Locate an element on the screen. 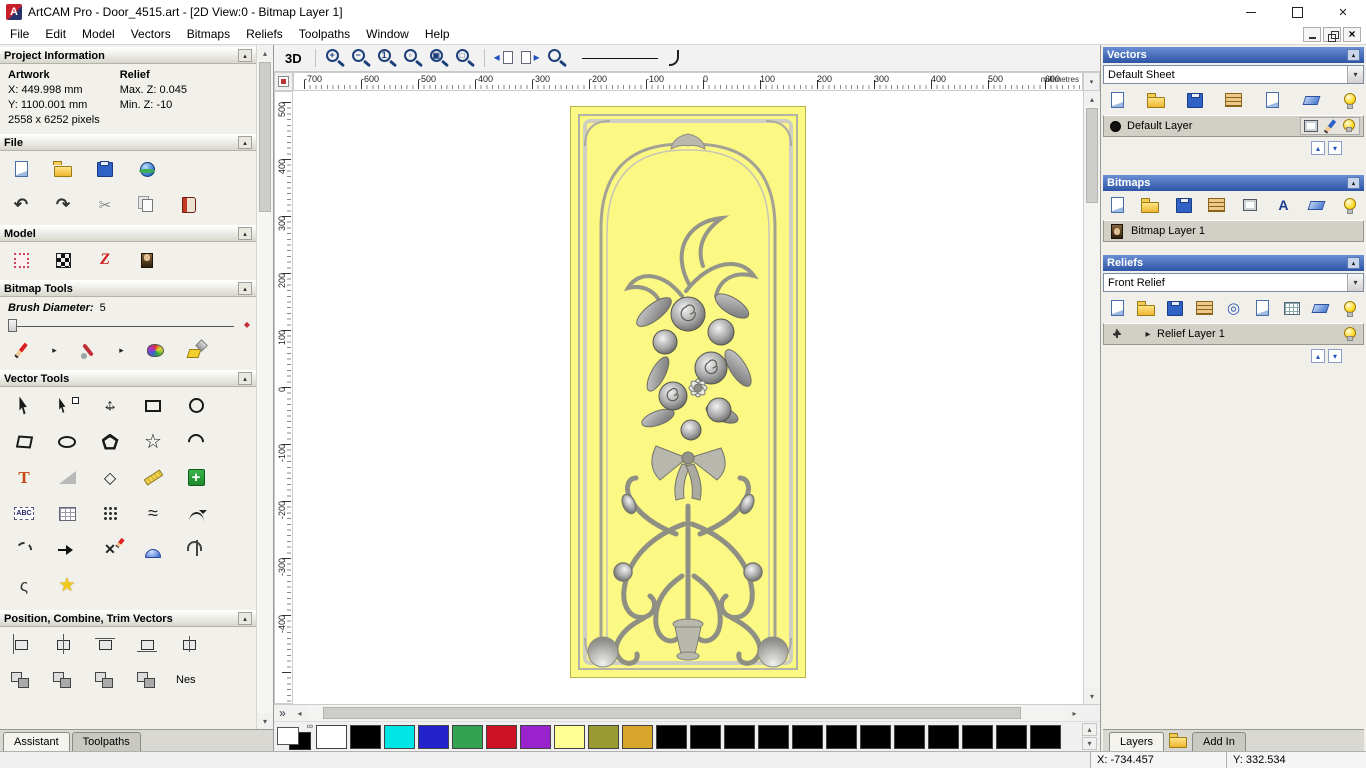  protractor-icon is located at coordinates (67, 477).